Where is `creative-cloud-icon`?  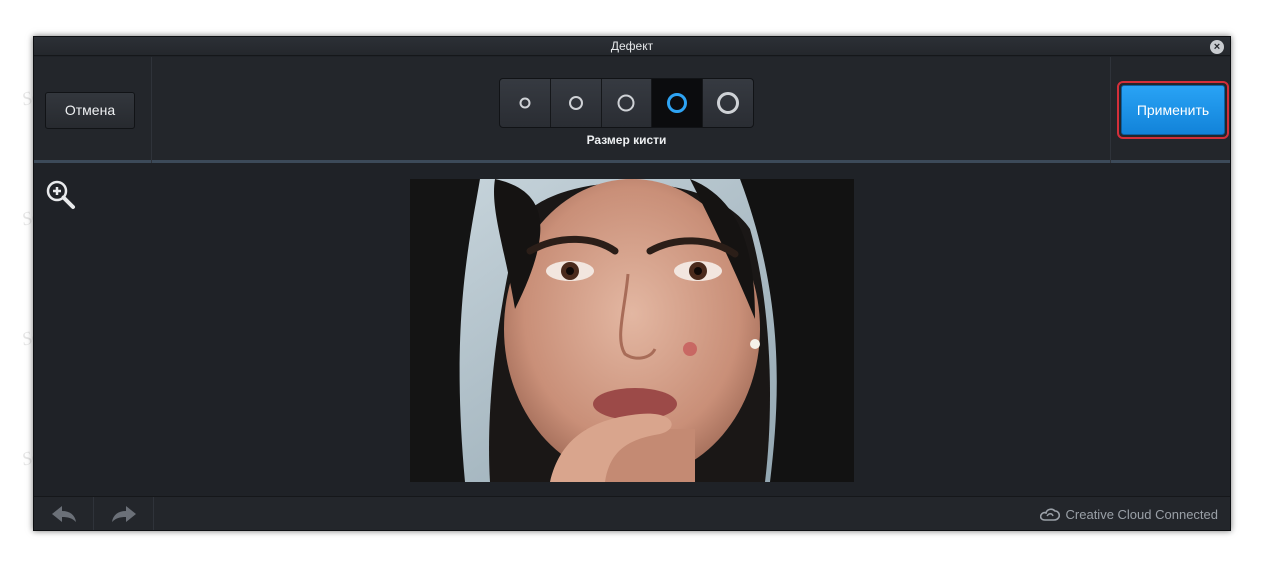
creative-cloud-icon is located at coordinates (1049, 514).